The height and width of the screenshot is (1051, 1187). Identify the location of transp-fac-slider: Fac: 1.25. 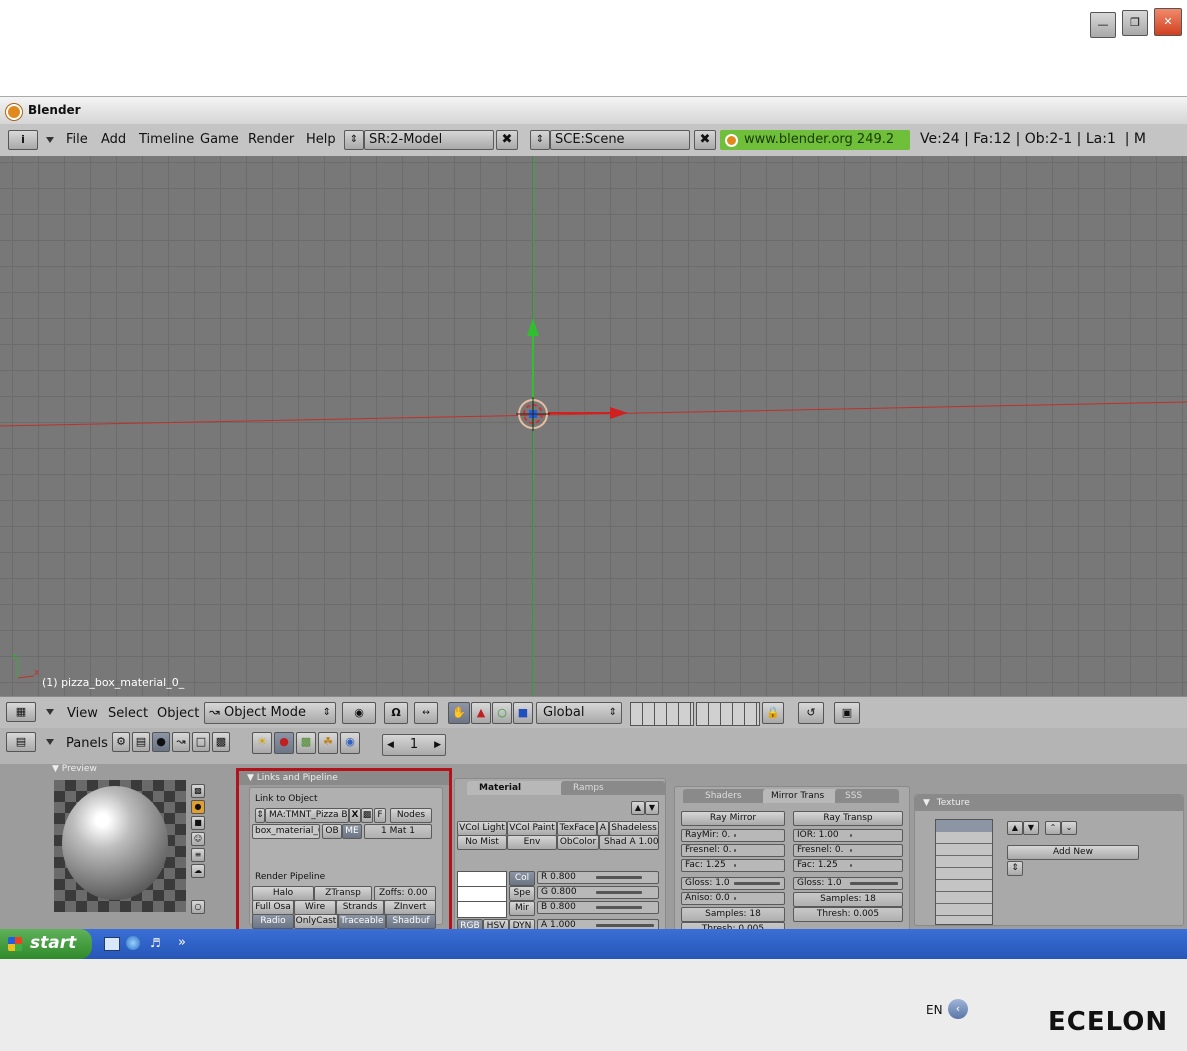
(848, 865).